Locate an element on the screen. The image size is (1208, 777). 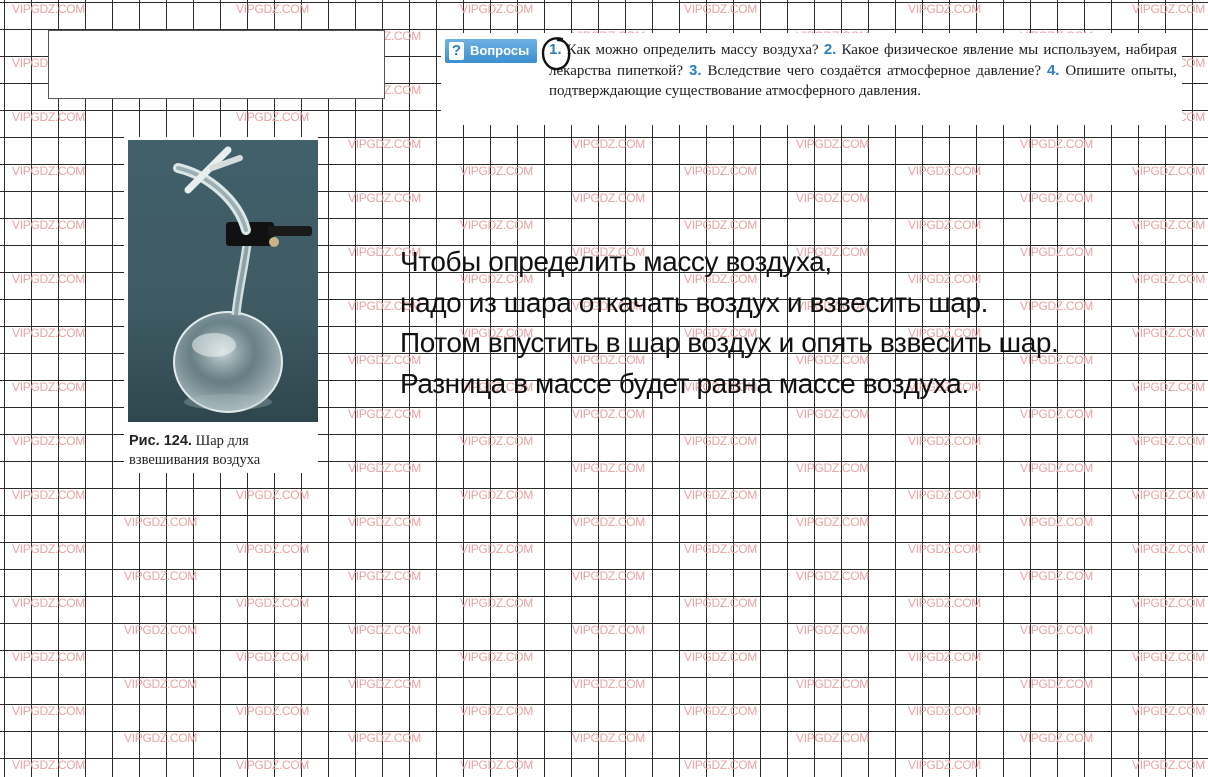
answer-frame is located at coordinates (216, 64).